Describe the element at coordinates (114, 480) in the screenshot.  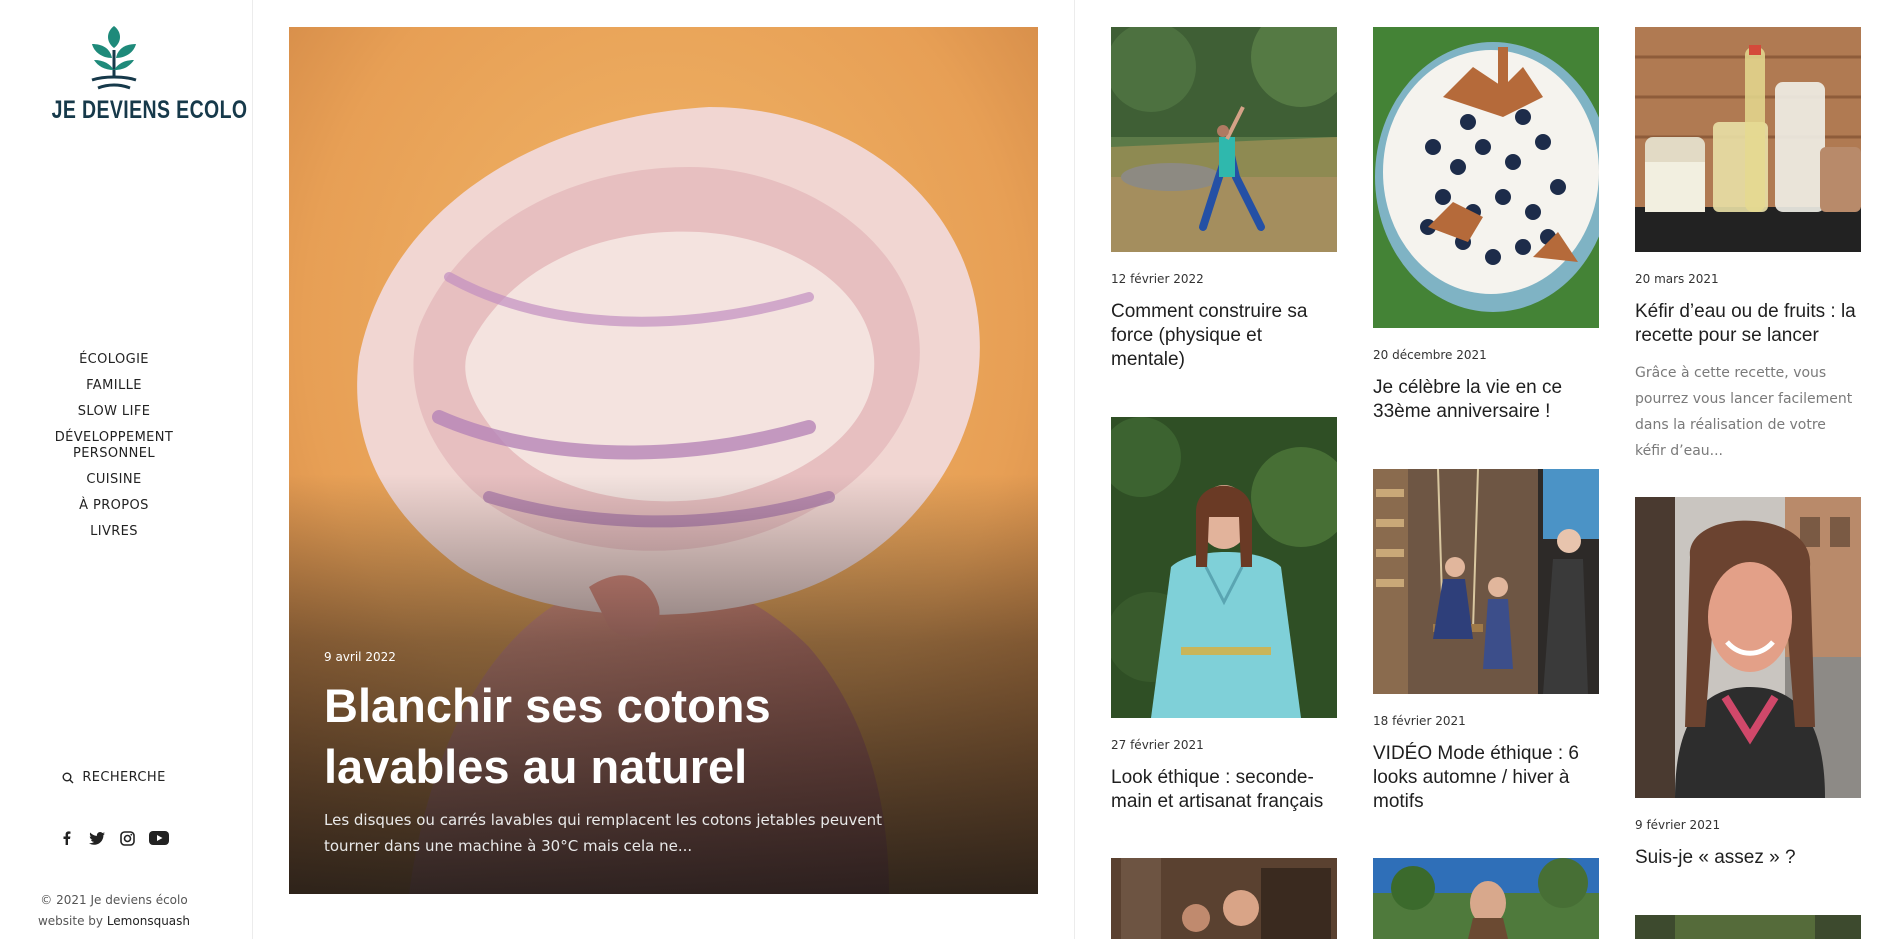
I see `nav-item-cuisine: CUISINE` at that location.